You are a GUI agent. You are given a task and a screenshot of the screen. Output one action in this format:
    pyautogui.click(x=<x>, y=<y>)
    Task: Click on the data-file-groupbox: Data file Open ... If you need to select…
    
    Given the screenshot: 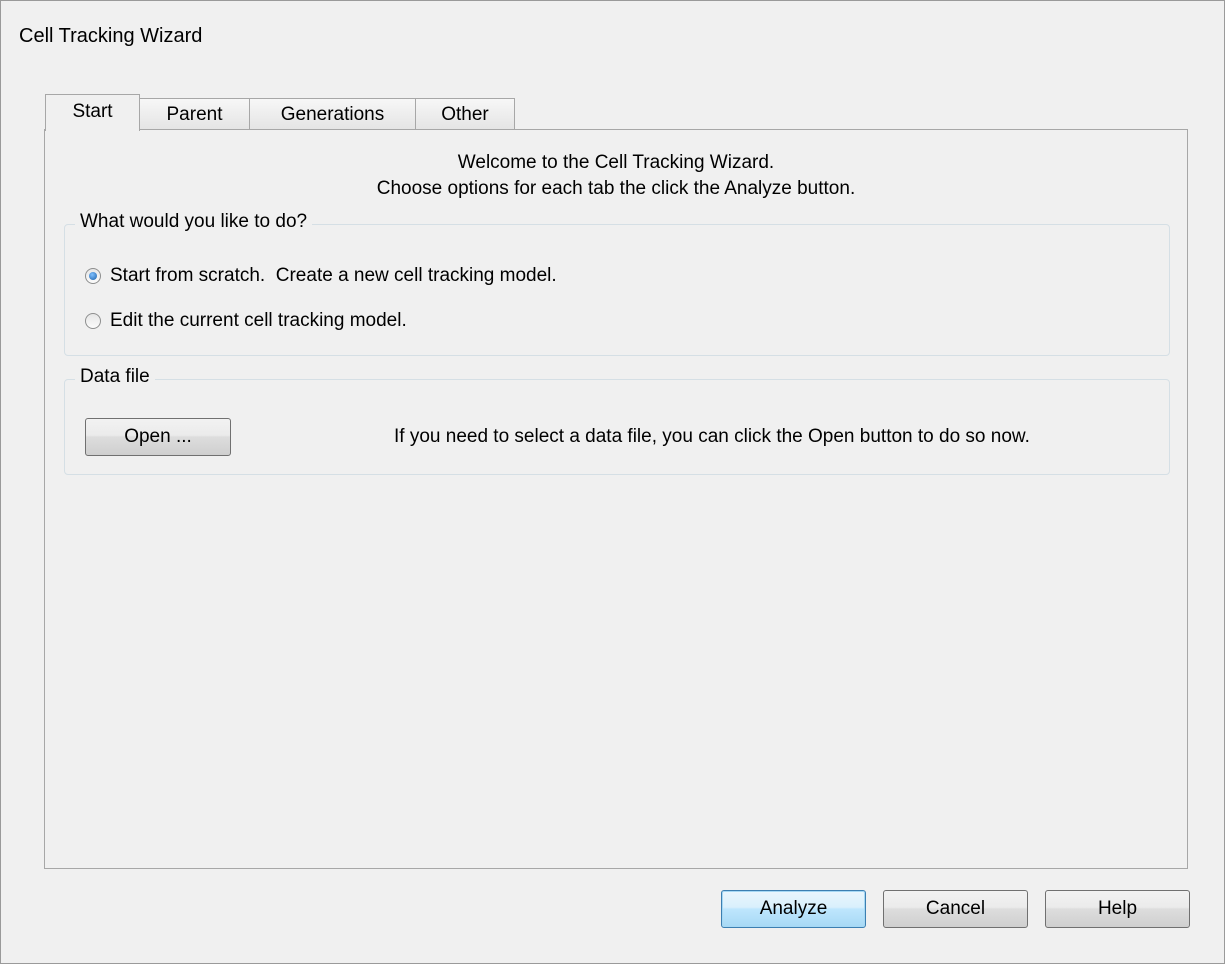 What is the action you would take?
    pyautogui.click(x=617, y=420)
    